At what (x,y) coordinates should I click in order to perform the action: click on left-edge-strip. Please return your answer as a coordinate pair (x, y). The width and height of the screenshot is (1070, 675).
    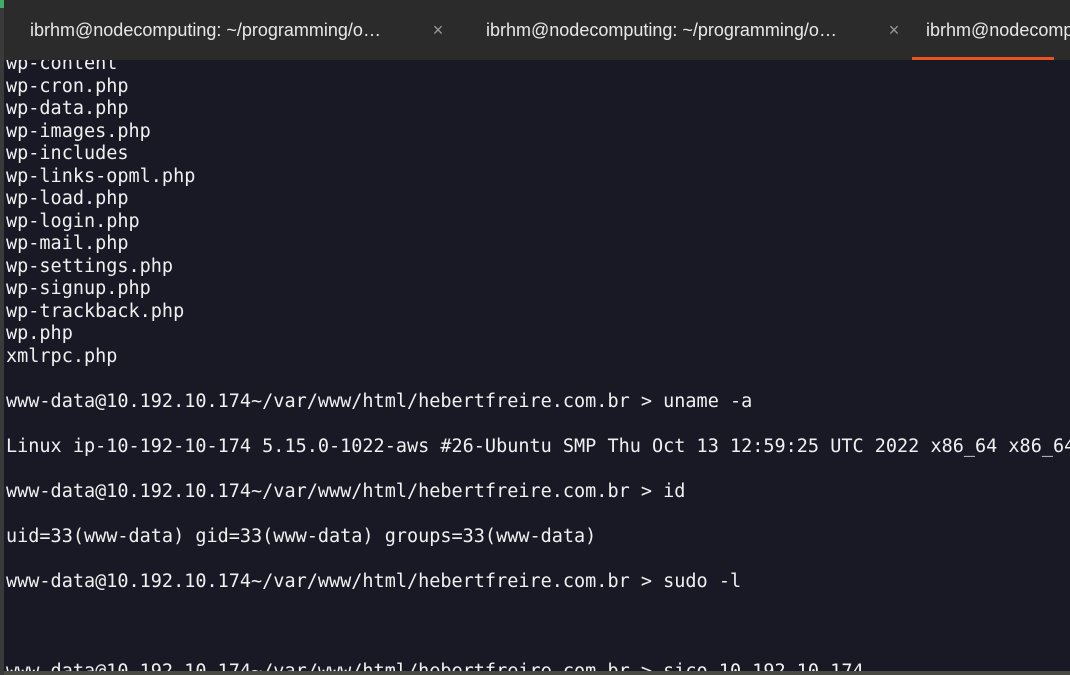
    Looking at the image, I should click on (2, 337).